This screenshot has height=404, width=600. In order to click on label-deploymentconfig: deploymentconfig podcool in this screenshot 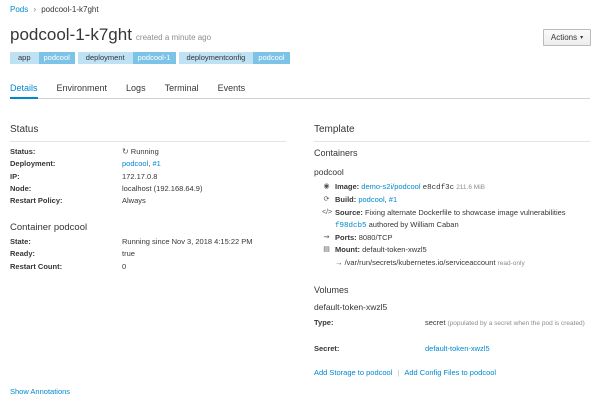, I will do `click(234, 58)`.